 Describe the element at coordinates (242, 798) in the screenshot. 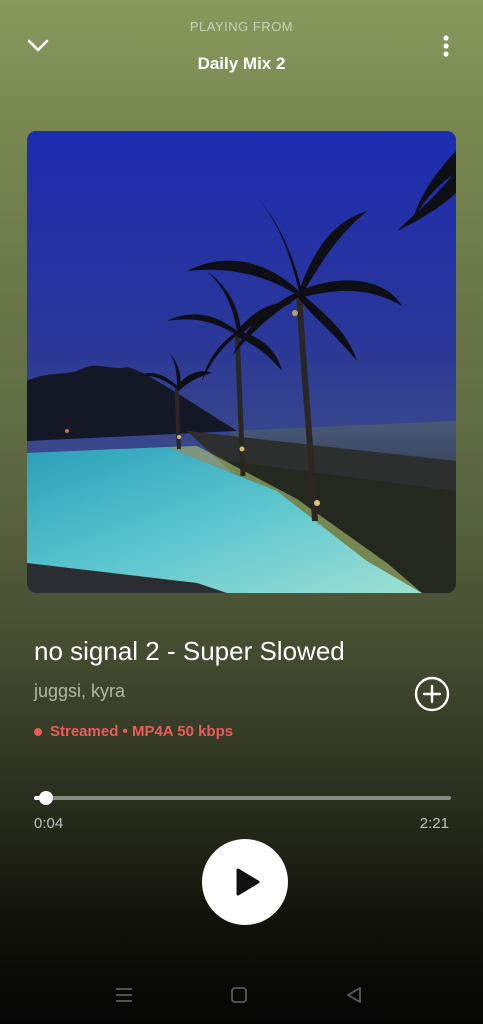

I see `progress-bar` at that location.